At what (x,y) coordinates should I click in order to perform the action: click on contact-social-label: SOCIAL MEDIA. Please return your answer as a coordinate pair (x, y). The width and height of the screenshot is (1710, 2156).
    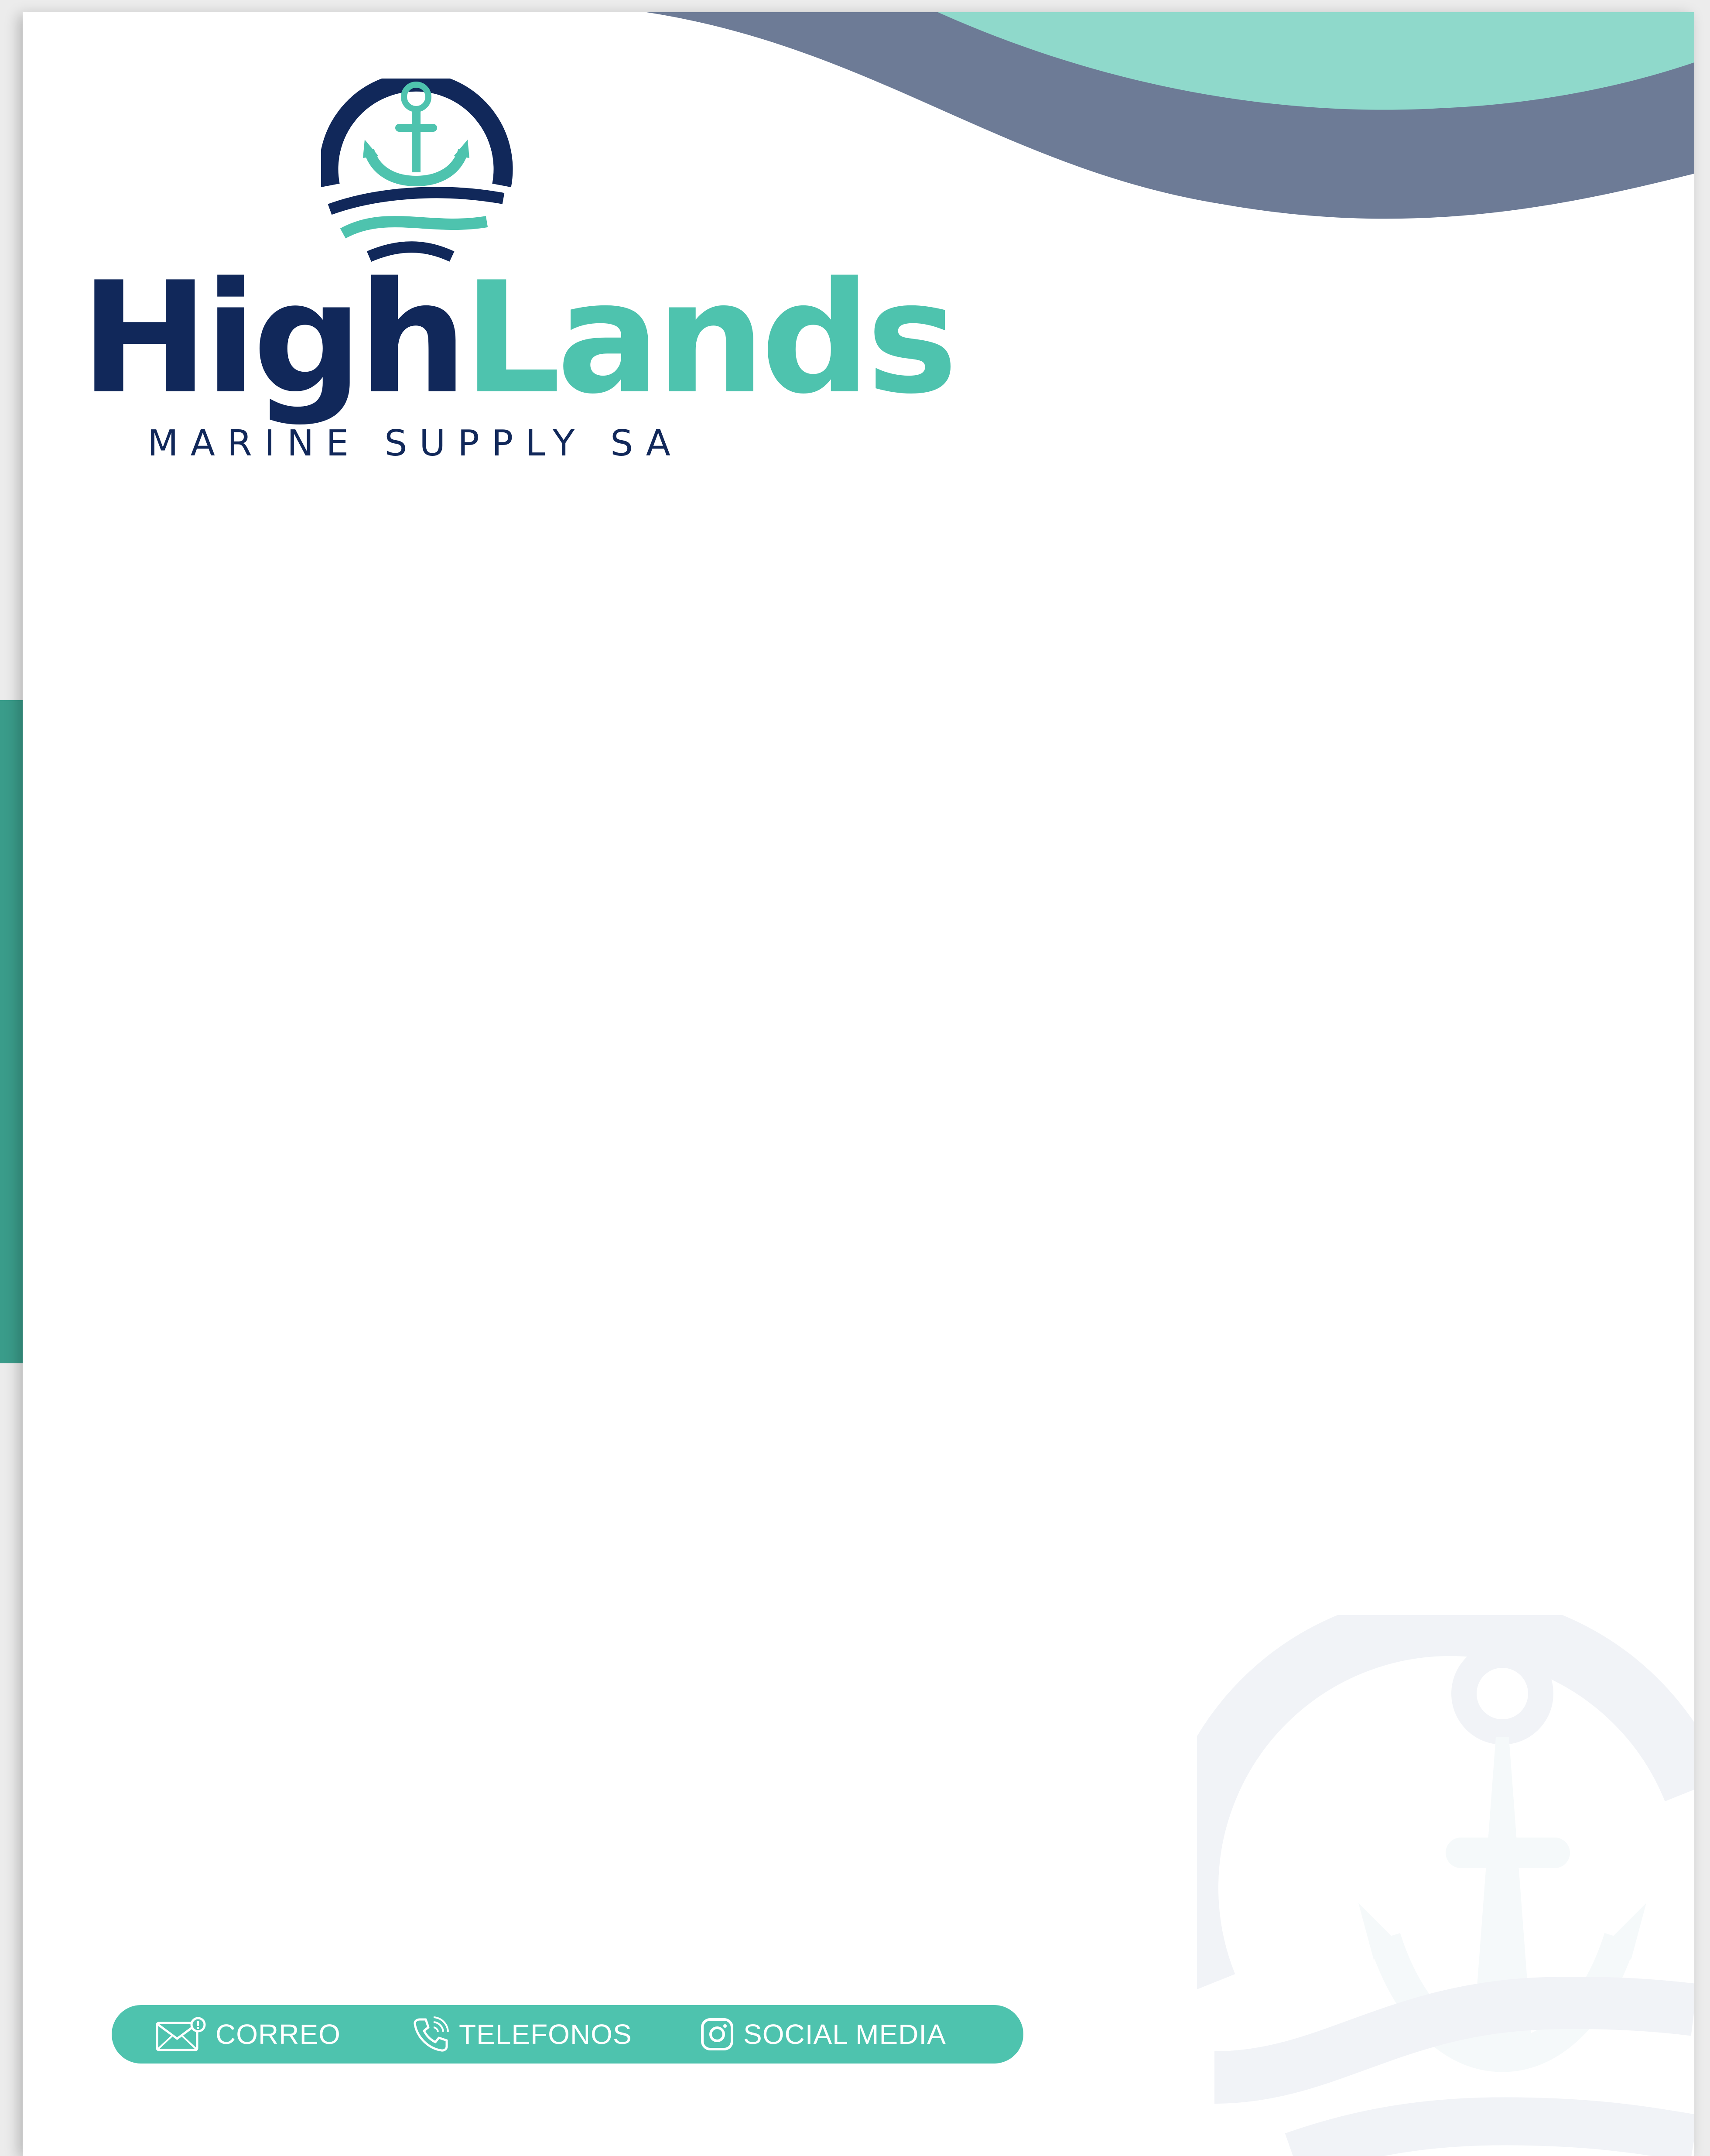
    Looking at the image, I should click on (844, 2034).